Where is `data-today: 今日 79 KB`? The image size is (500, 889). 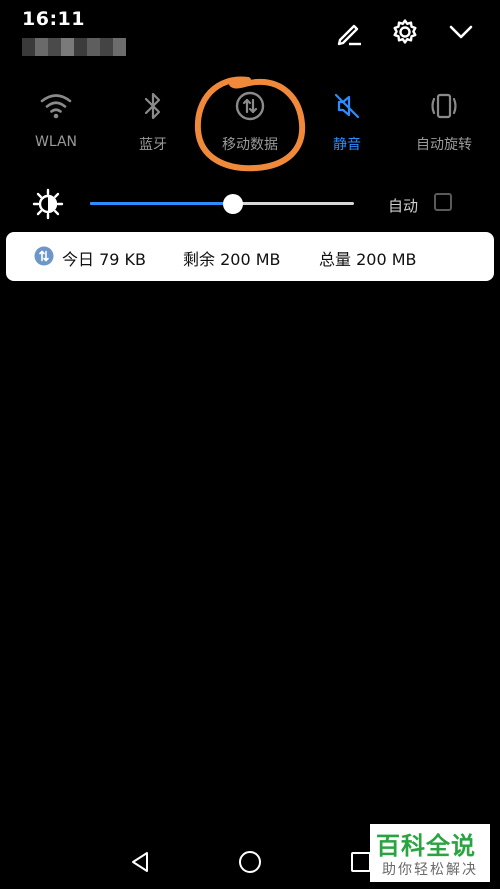
data-today: 今日 79 KB is located at coordinates (104, 259).